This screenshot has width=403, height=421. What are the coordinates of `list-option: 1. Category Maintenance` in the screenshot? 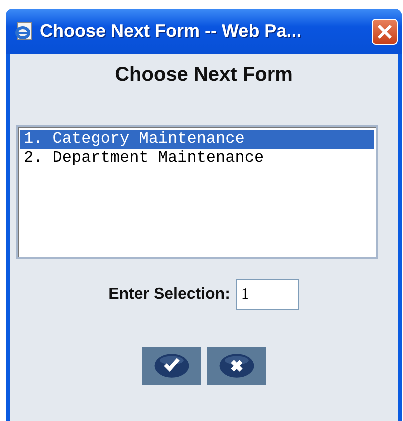 It's located at (197, 139).